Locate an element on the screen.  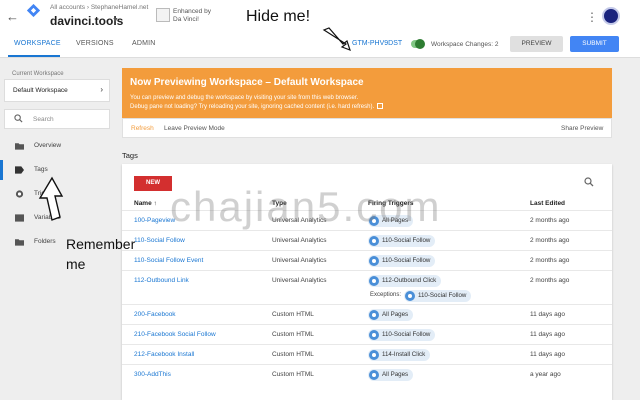
tag-name-link: 112-Outbound Link is located at coordinates (161, 280).